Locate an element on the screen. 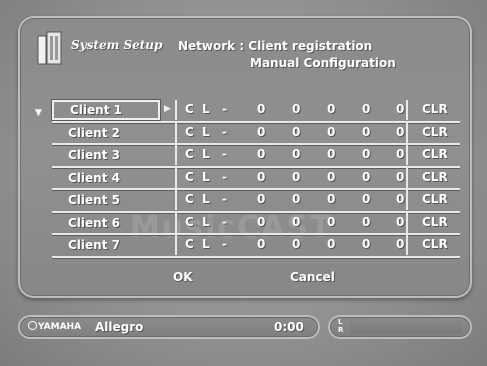  brand-logo: YAMAHA is located at coordinates (54, 327).